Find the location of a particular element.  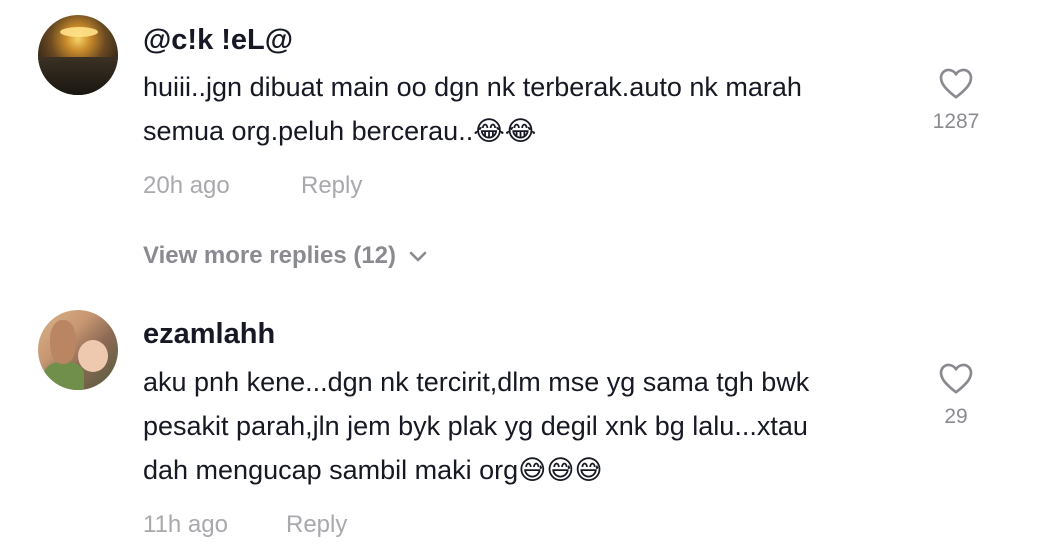

comment-username: @c!k !eL@ is located at coordinates (218, 40).